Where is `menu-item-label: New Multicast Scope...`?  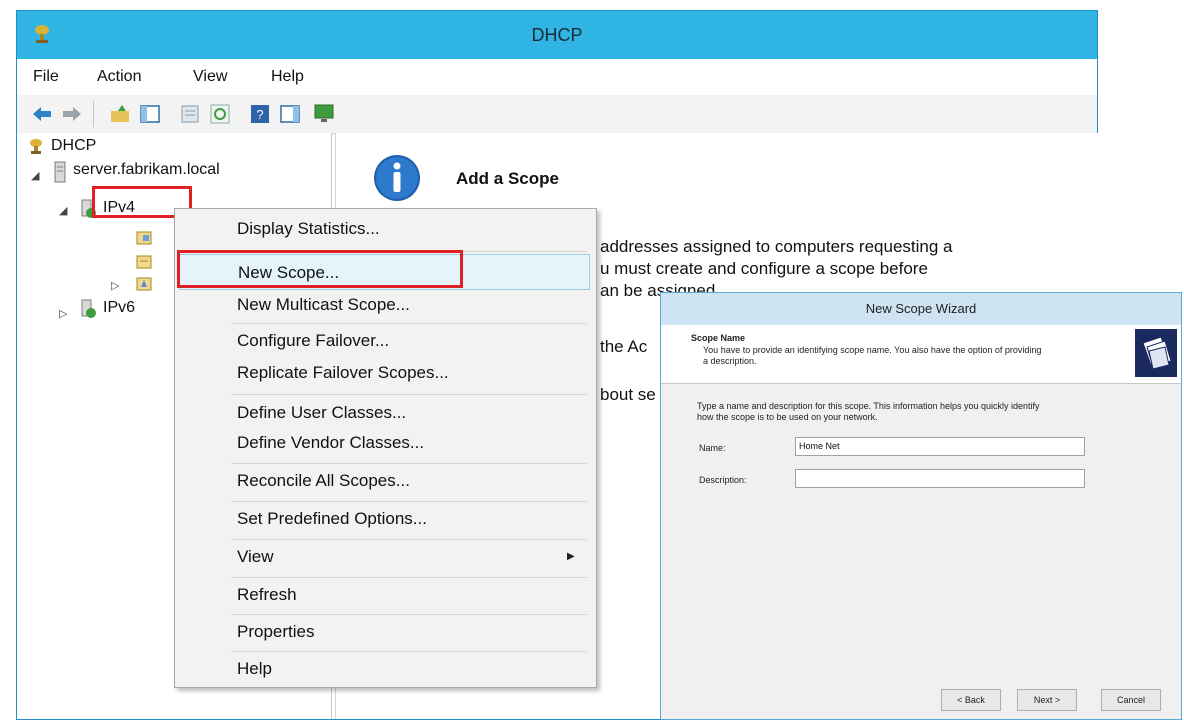
menu-item-label: New Multicast Scope... is located at coordinates (323, 304).